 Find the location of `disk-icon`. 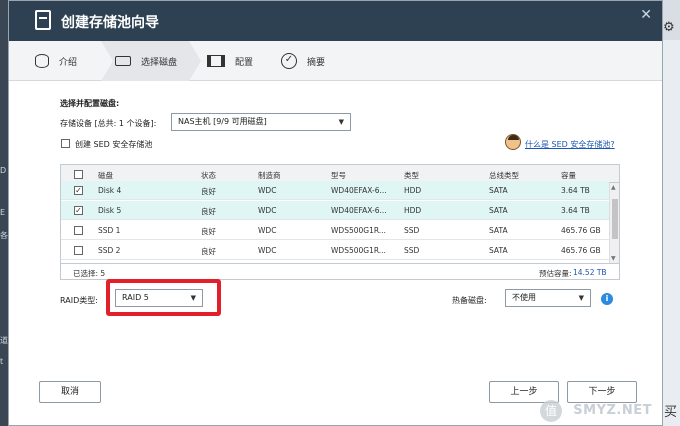

disk-icon is located at coordinates (123, 61).